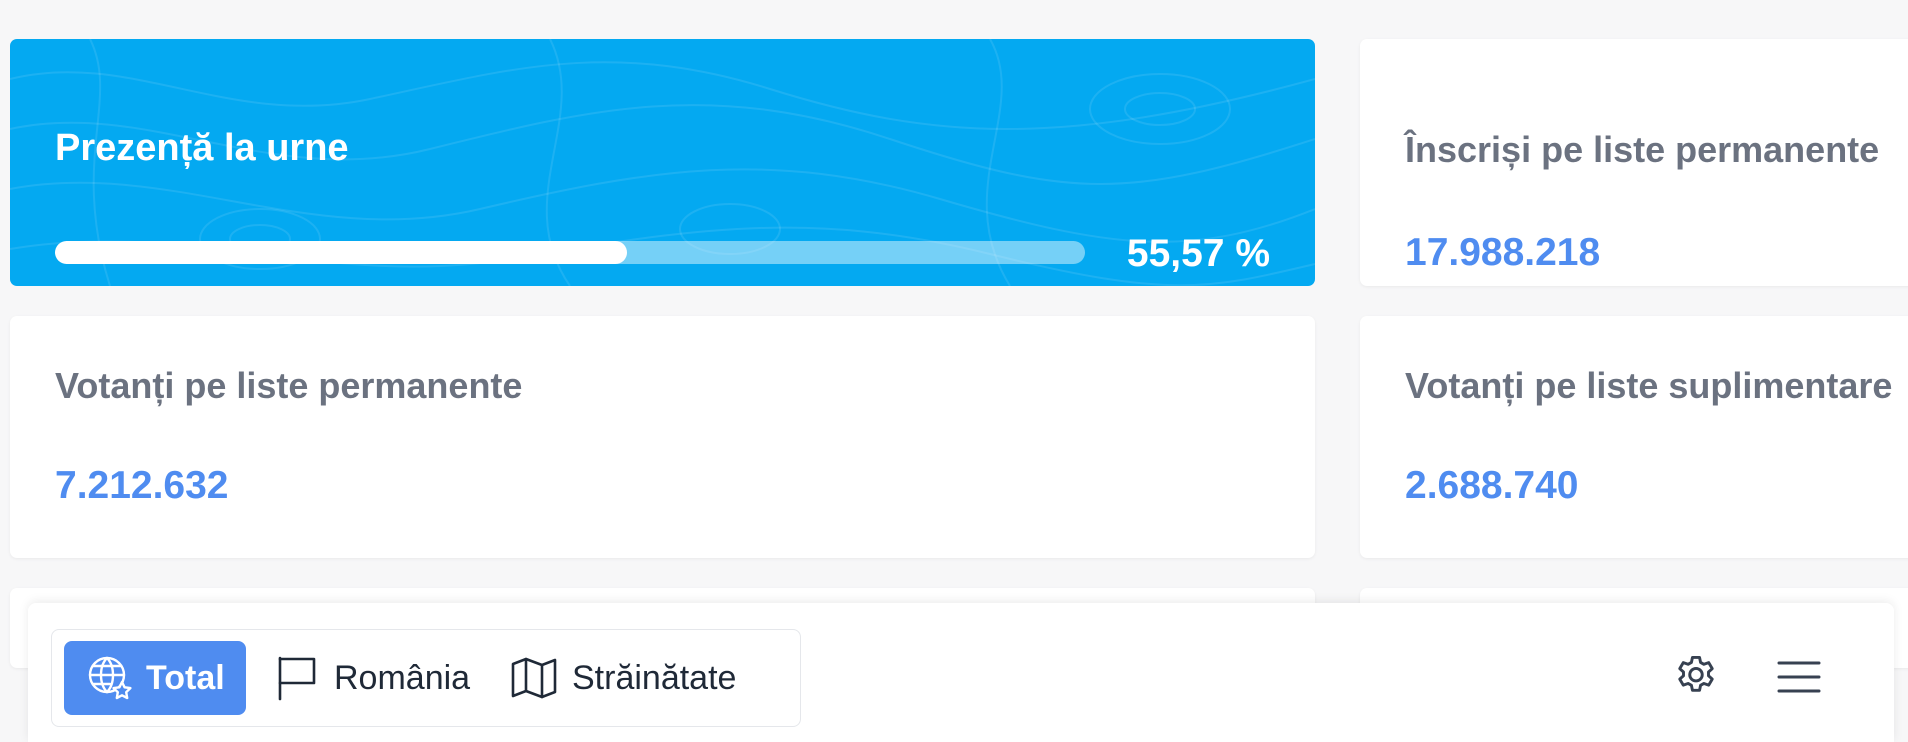 This screenshot has height=742, width=1908. What do you see at coordinates (1696, 673) in the screenshot?
I see `gear-icon` at bounding box center [1696, 673].